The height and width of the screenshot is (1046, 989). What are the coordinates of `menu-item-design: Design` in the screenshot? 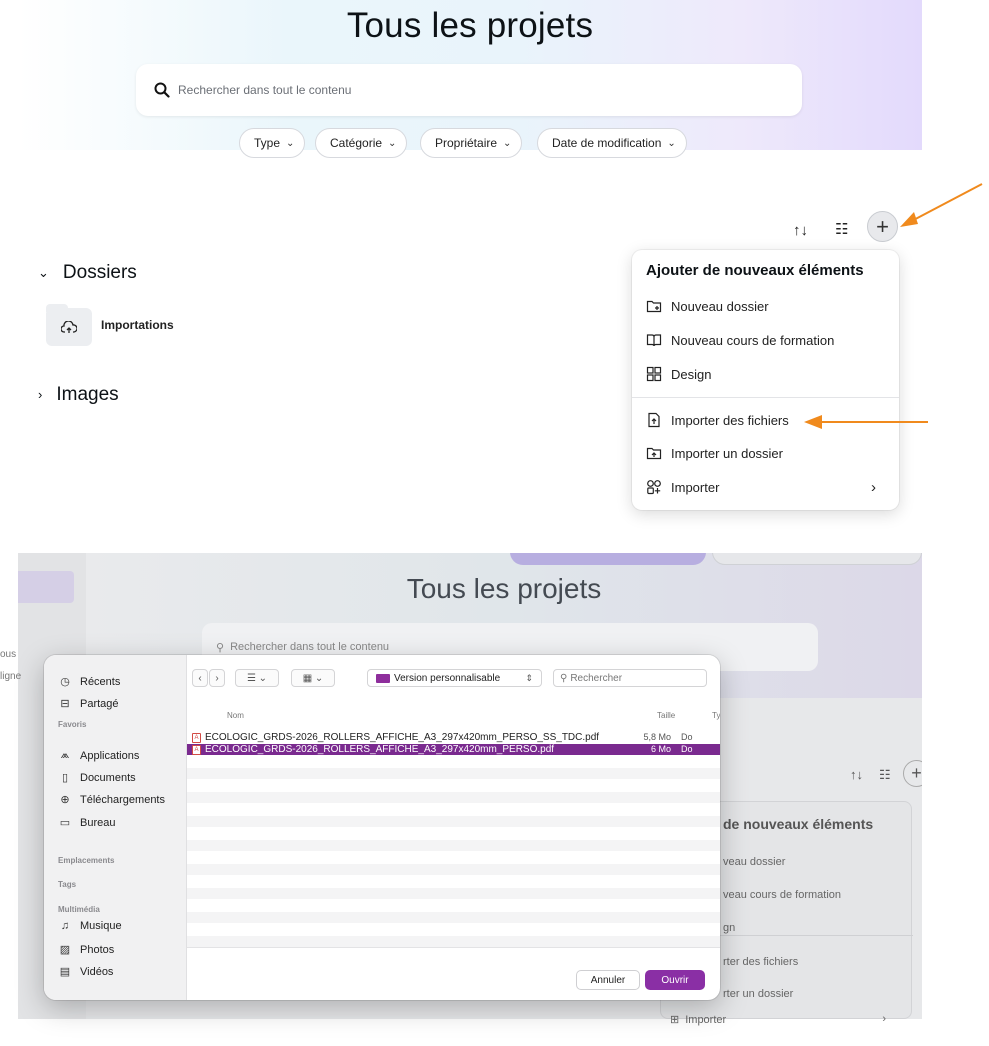 It's located at (678, 374).